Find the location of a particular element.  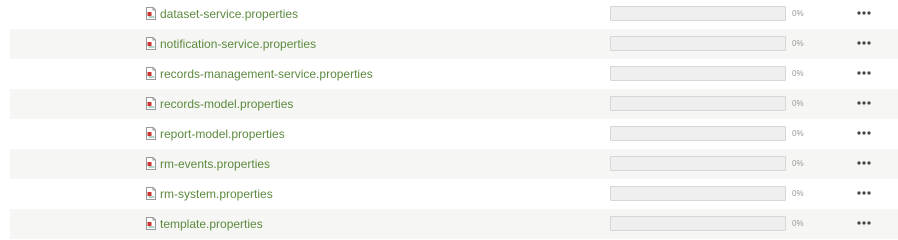

file-name-link: rm-events.properties is located at coordinates (215, 164).